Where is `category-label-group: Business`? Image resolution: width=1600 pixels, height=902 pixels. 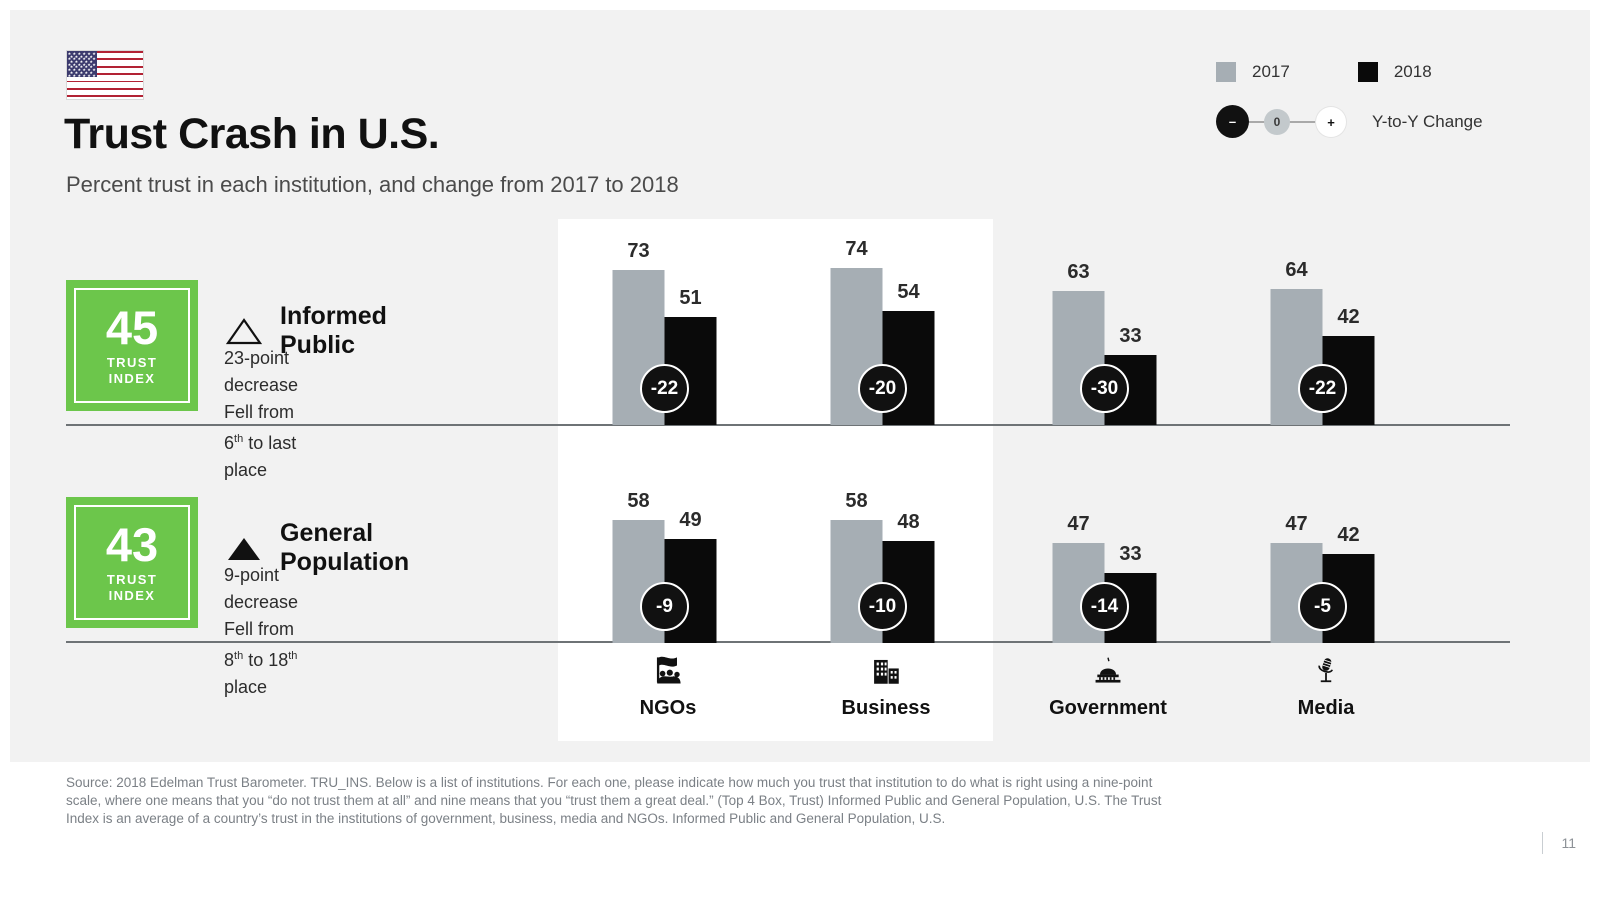
category-label-group: Business is located at coordinates (886, 686).